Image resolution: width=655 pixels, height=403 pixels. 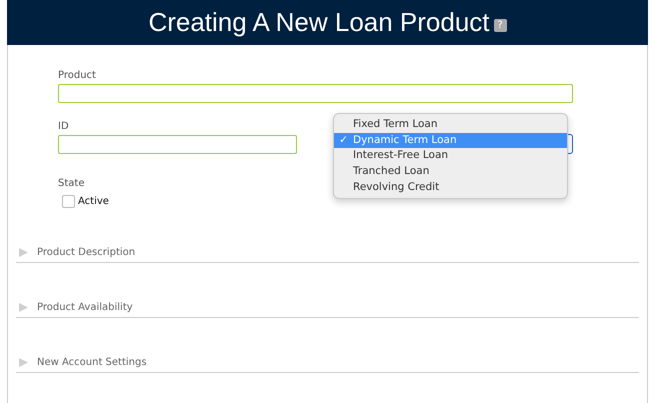 I want to click on section-title: Product Availability, so click(x=85, y=307).